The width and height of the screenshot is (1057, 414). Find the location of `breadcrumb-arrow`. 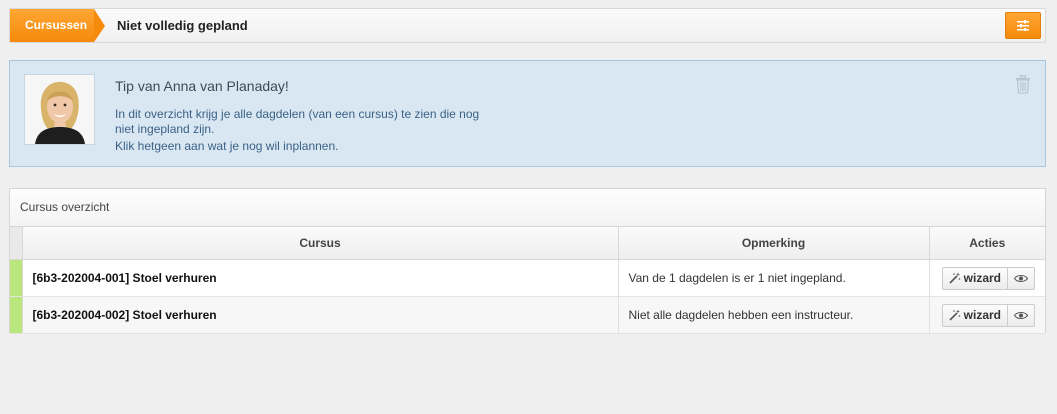

breadcrumb-arrow is located at coordinates (99, 25).